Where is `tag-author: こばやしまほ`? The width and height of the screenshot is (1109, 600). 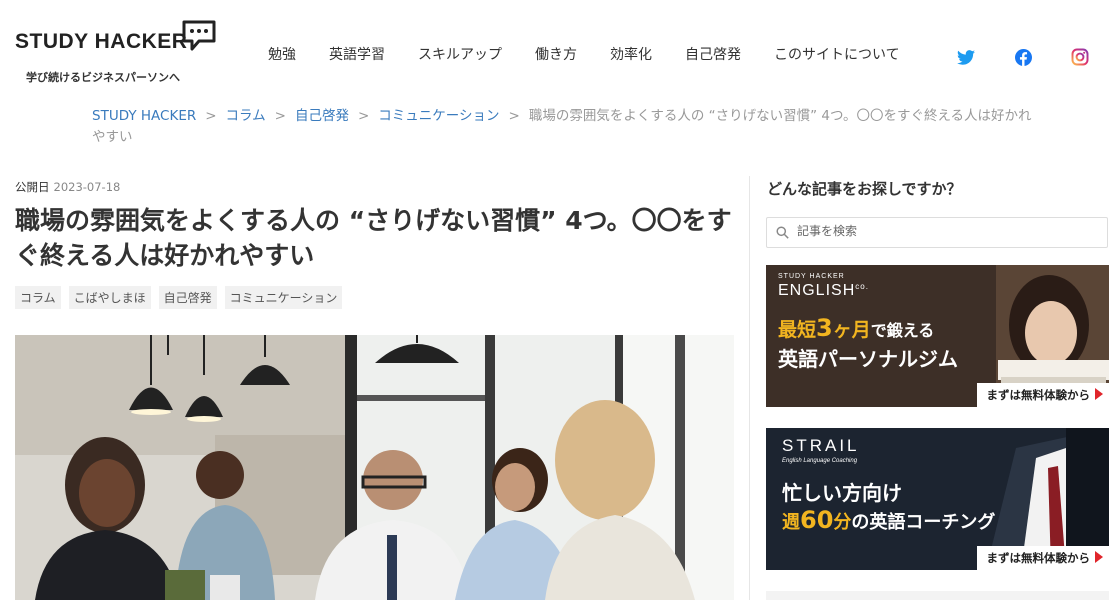 tag-author: こばやしまほ is located at coordinates (109, 297).